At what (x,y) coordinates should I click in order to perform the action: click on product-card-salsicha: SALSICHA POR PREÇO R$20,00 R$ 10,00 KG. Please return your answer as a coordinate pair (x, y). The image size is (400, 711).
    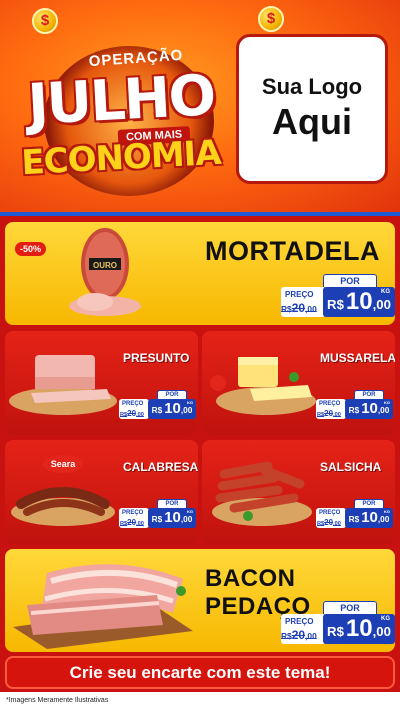
    Looking at the image, I should click on (298, 492).